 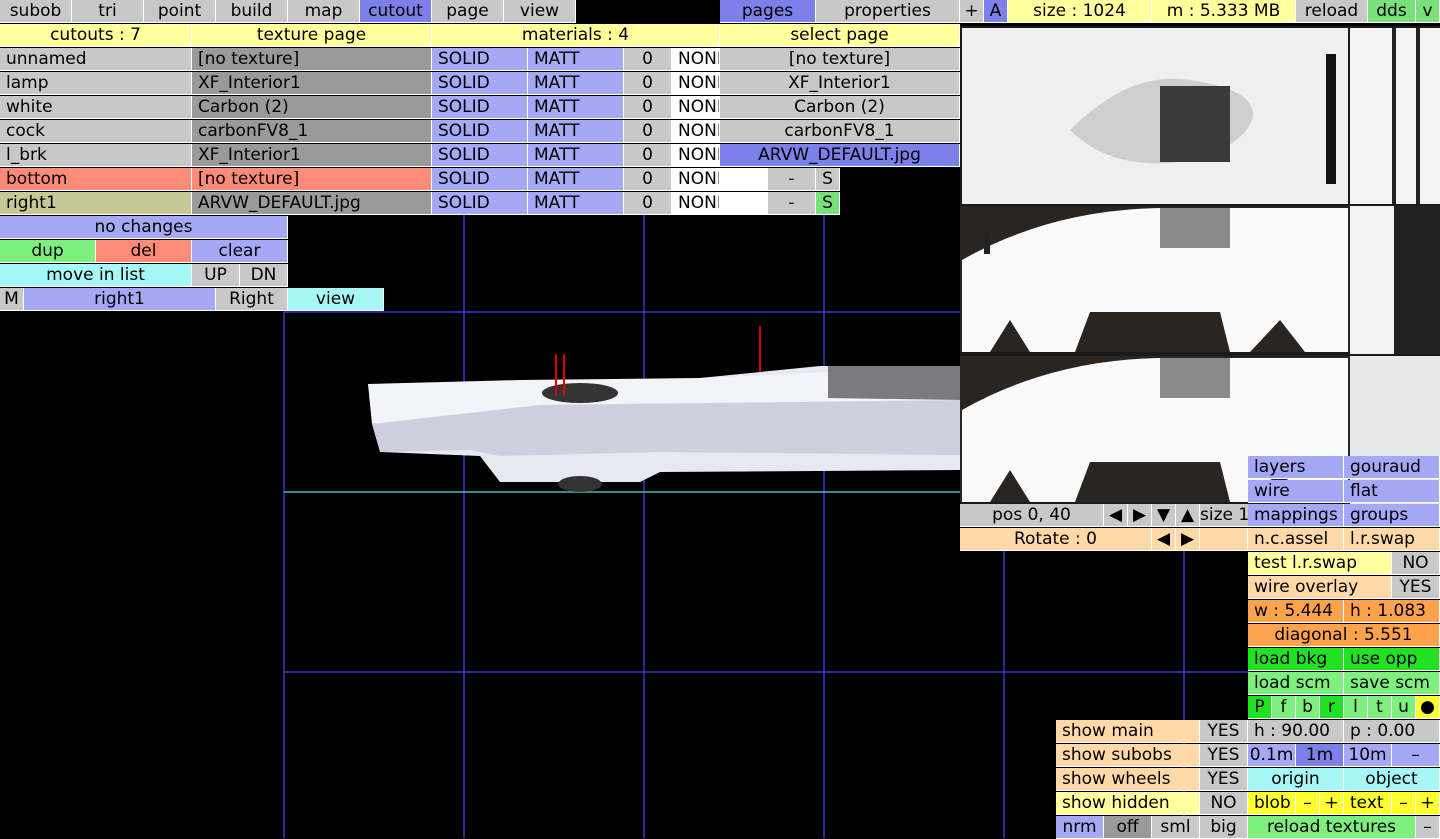 What do you see at coordinates (540, 11) in the screenshot?
I see `tab-view: view` at bounding box center [540, 11].